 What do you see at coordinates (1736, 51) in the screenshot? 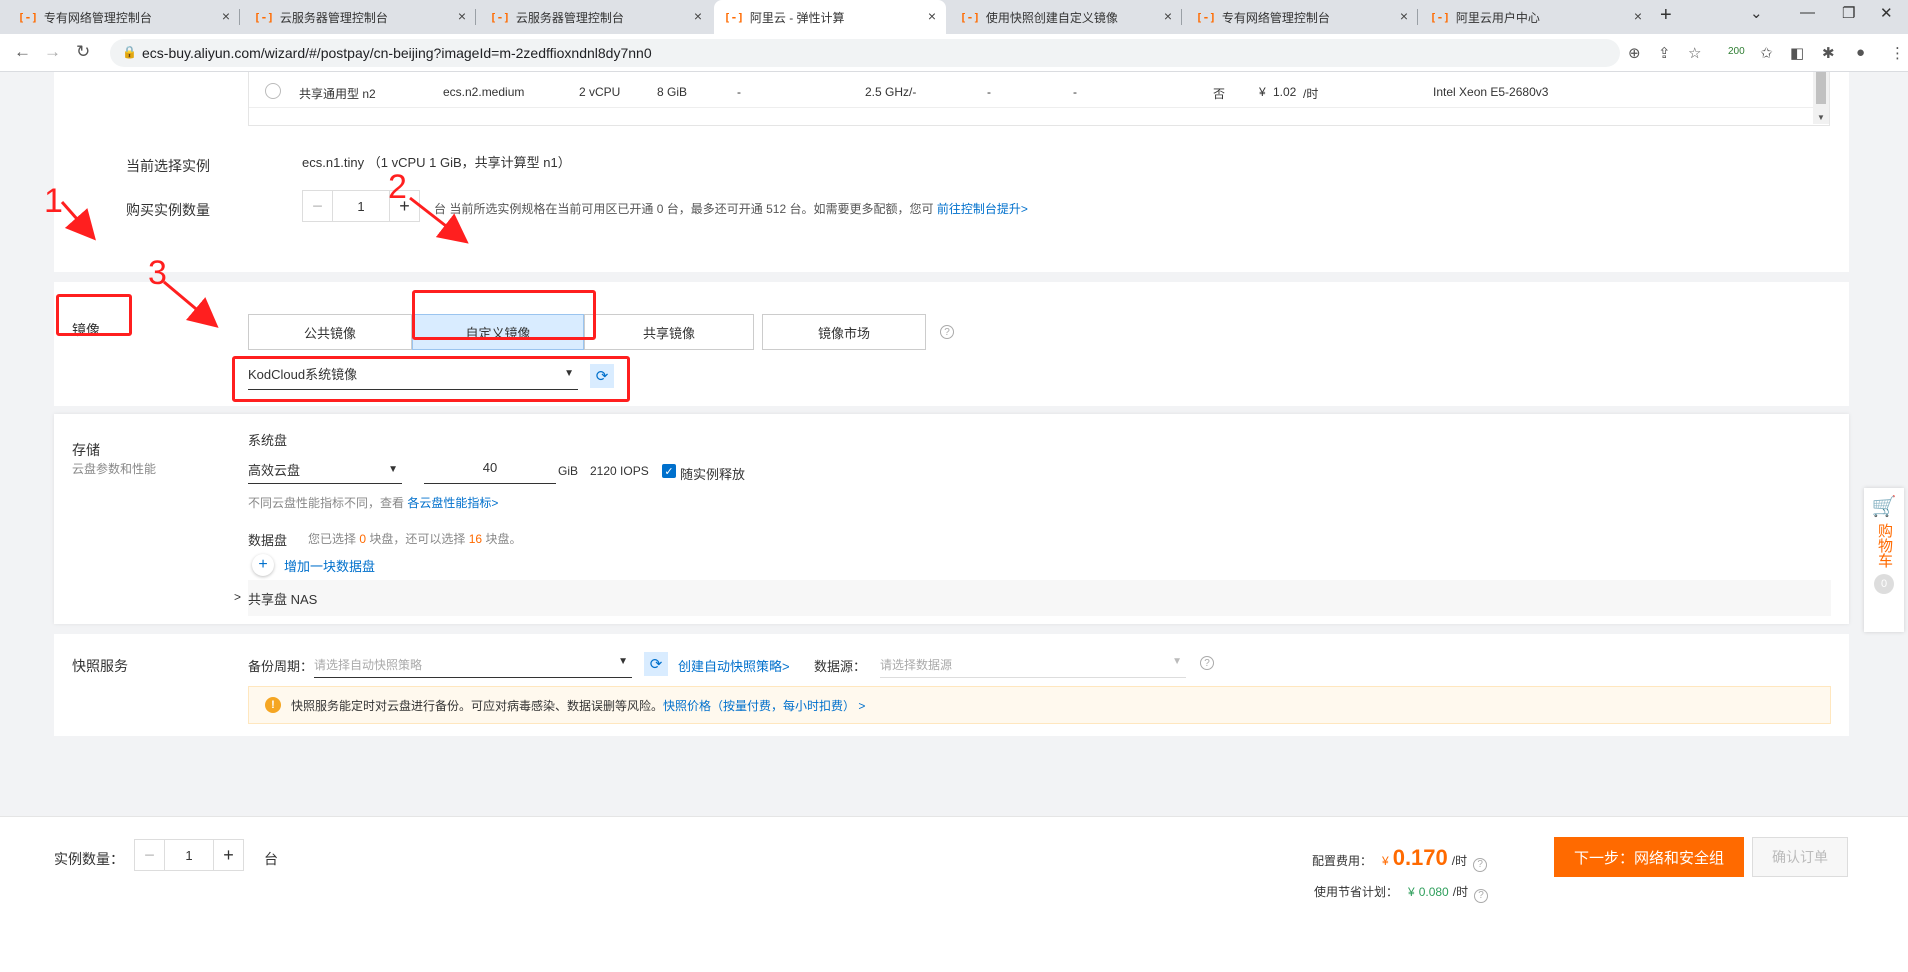
I see `extension-badge: 200` at bounding box center [1736, 51].